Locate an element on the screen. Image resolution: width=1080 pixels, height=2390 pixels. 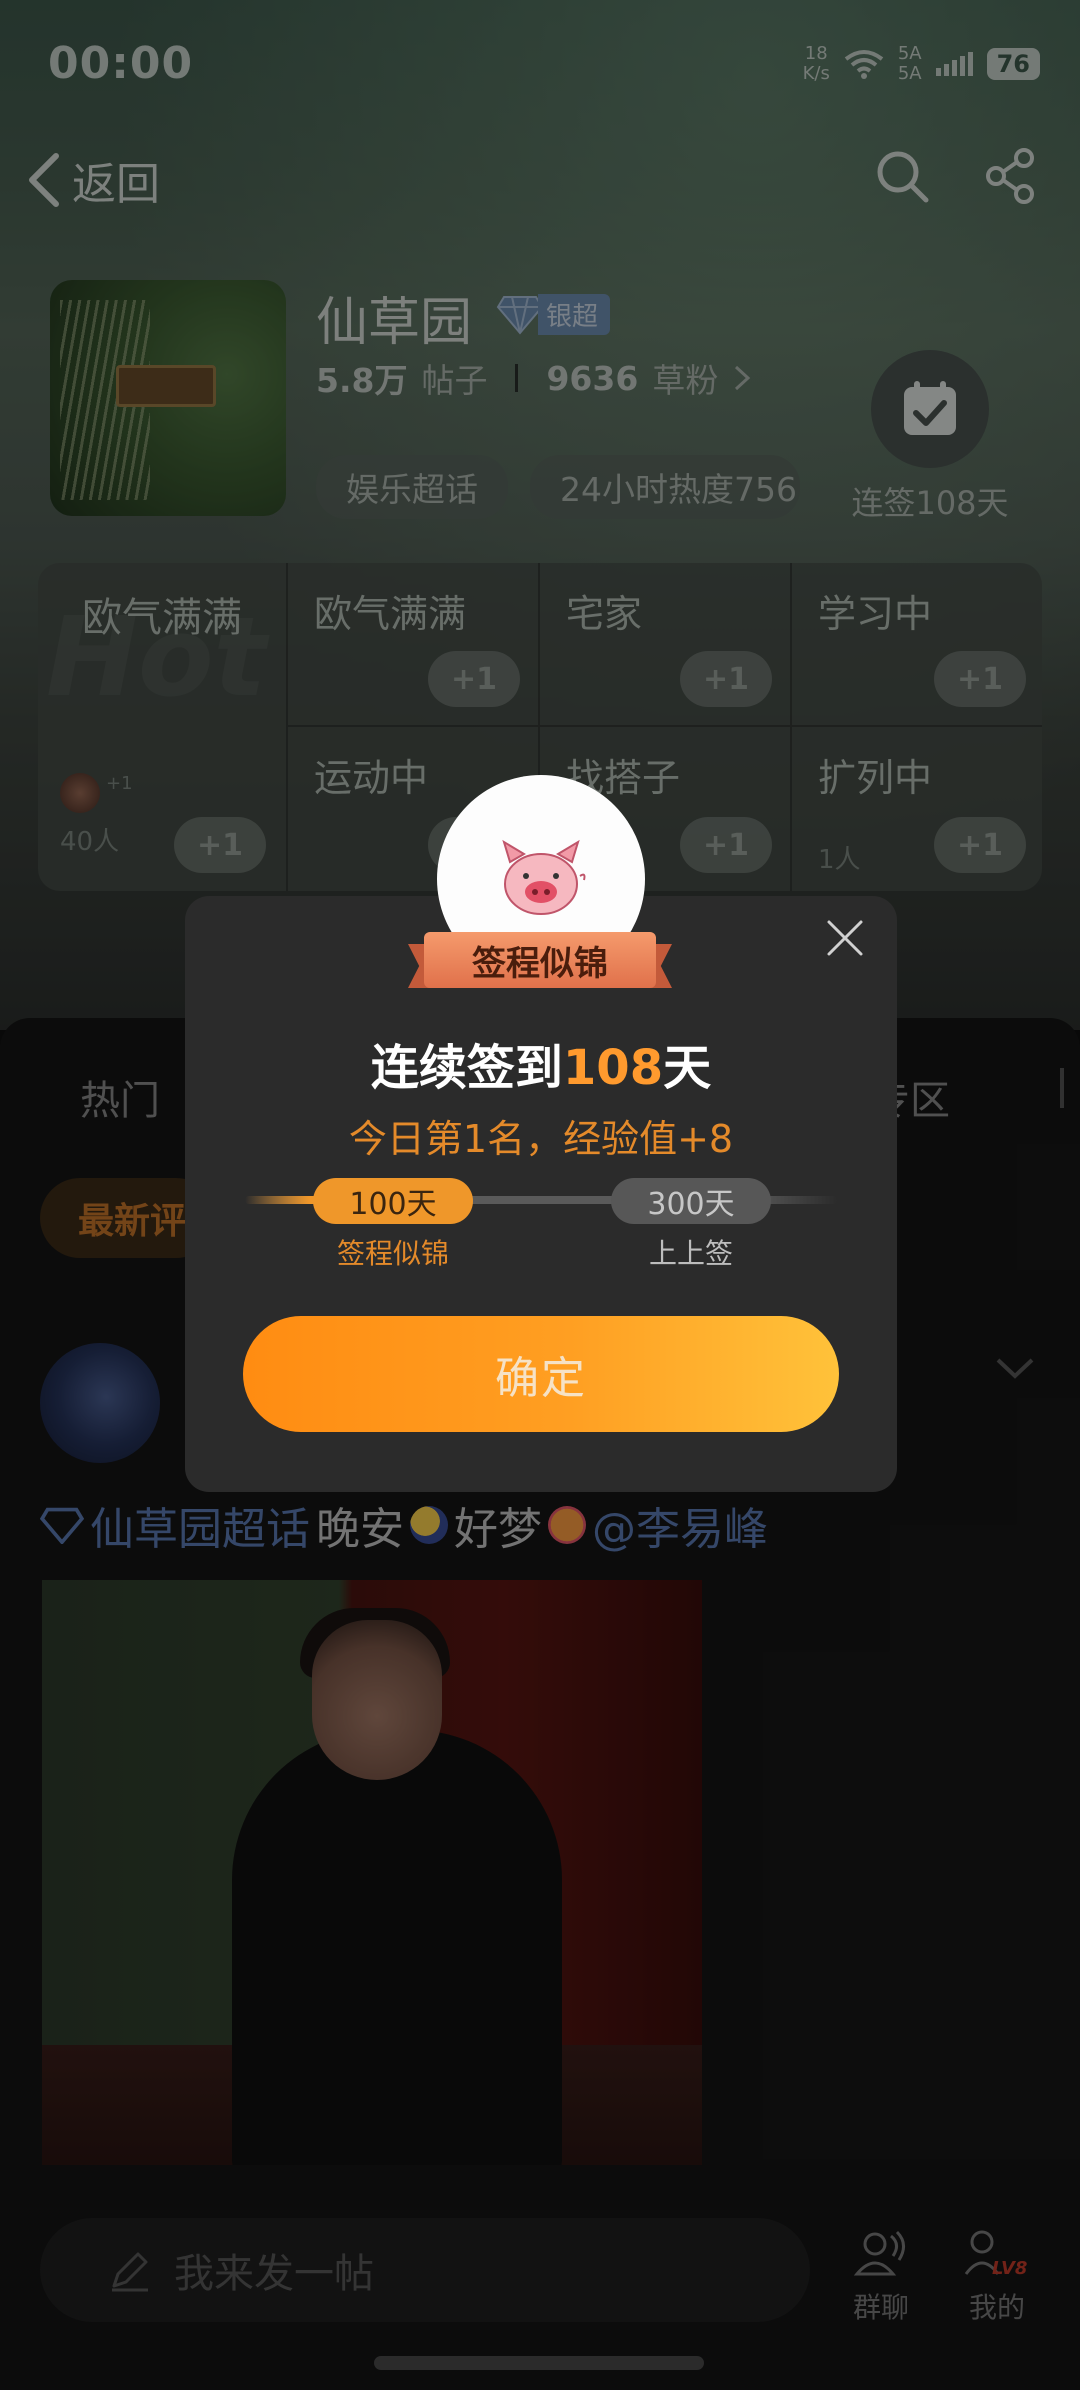
milestone-100-label: 签程似锦 is located at coordinates (392, 1253).